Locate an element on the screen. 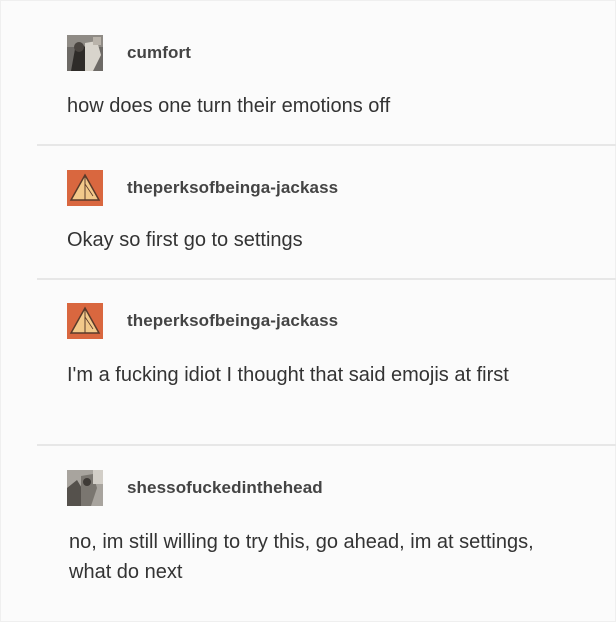 This screenshot has height=622, width=616. post-text: Okay so first go to settings is located at coordinates (185, 240).